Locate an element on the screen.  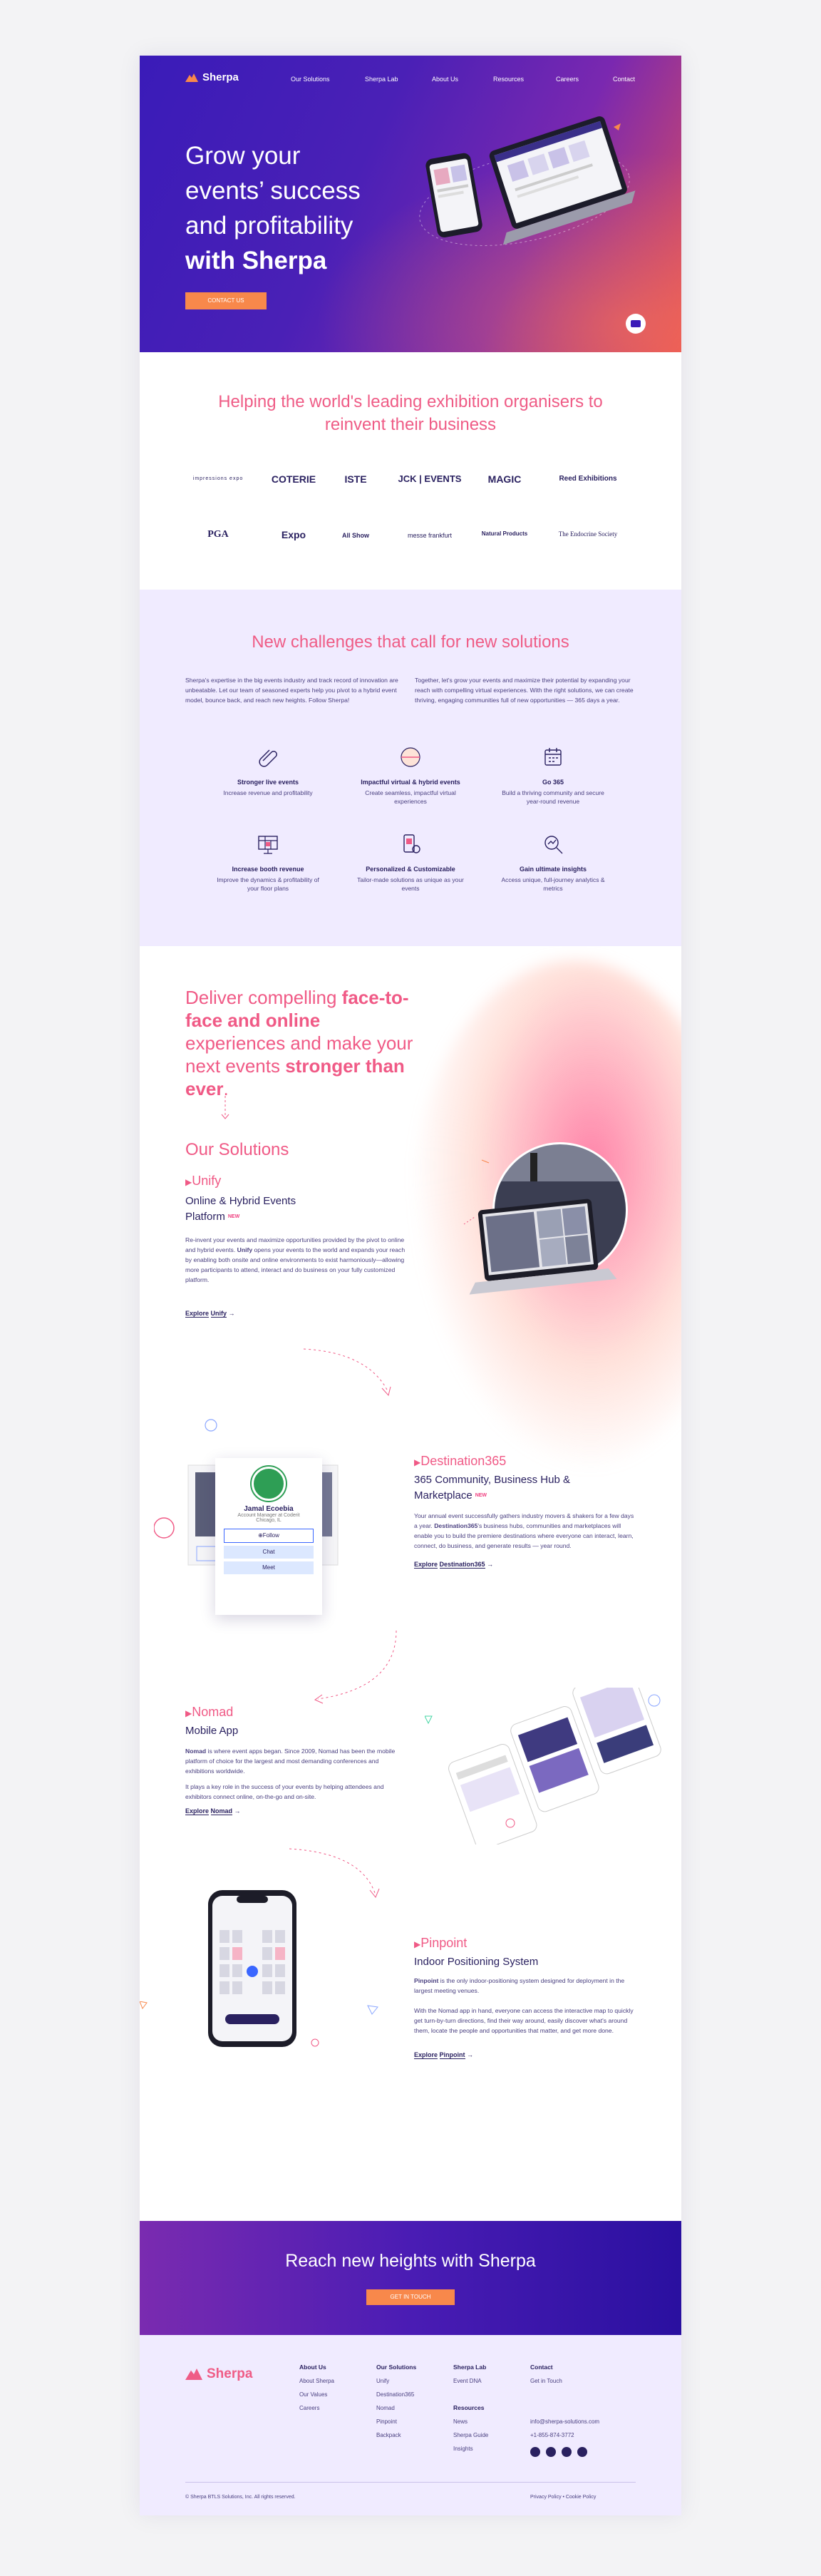
footer-link: Pinpoint is located at coordinates (396, 2421).